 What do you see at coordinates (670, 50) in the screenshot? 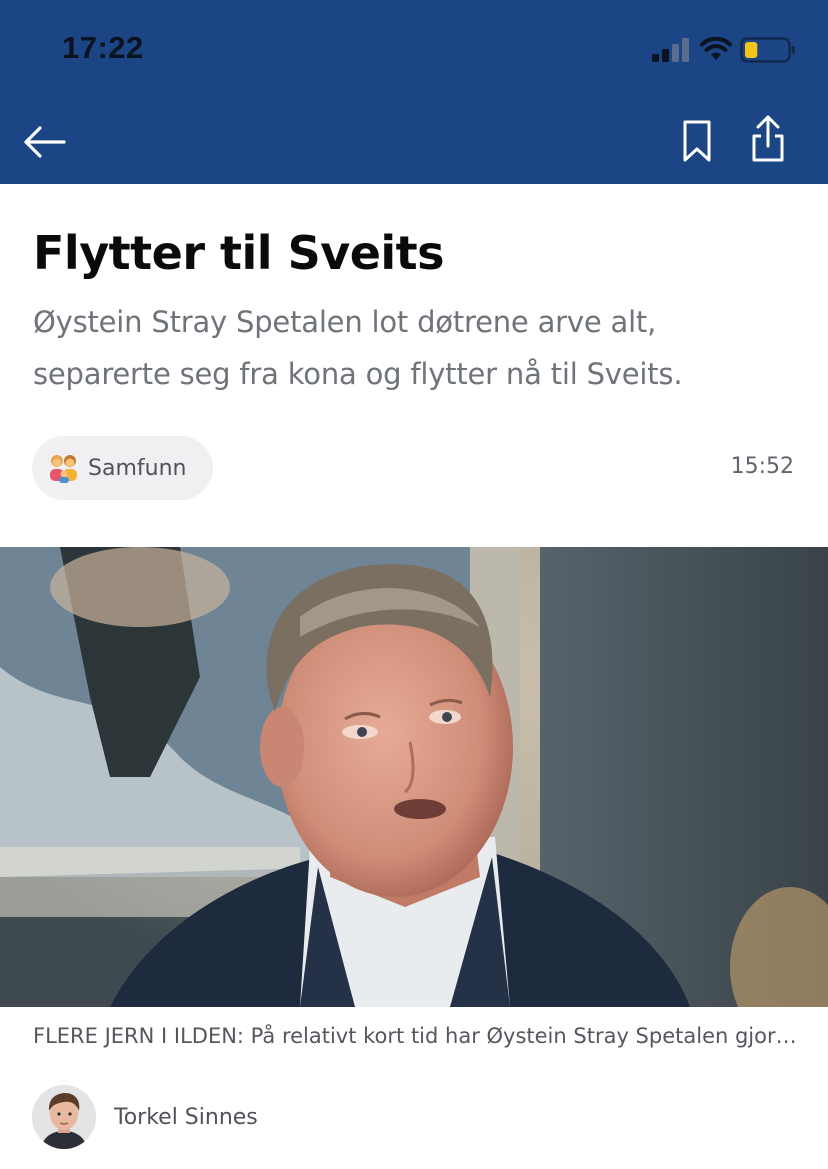
I see `cellular-signal-icon` at bounding box center [670, 50].